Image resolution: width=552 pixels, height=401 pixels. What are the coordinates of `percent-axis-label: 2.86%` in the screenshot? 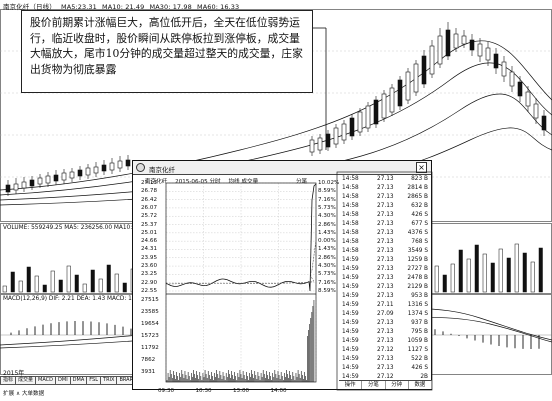 It's located at (327, 257).